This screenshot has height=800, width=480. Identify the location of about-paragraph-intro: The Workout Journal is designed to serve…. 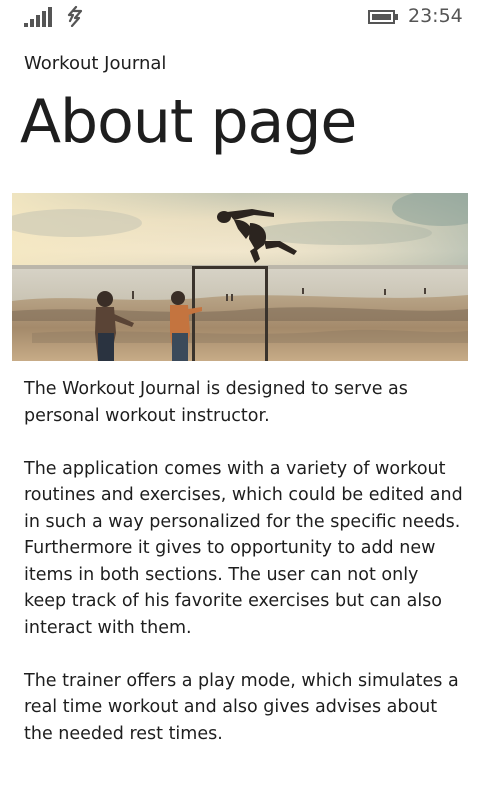
(216, 402).